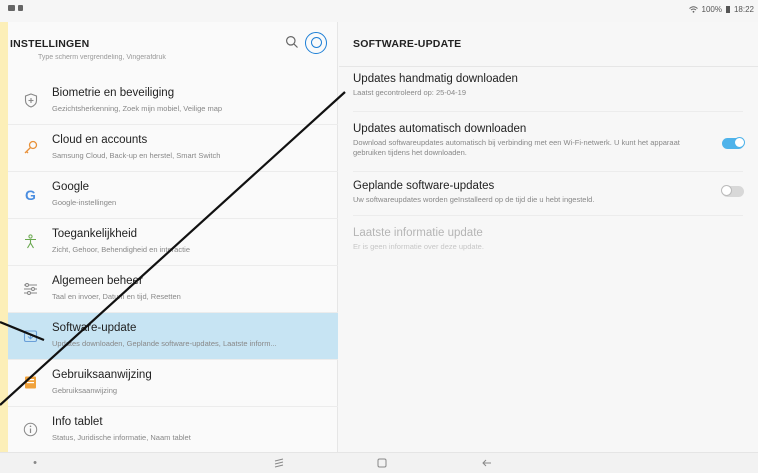 This screenshot has height=473, width=758. What do you see at coordinates (50, 44) in the screenshot?
I see `page-title: INSTELLINGEN` at bounding box center [50, 44].